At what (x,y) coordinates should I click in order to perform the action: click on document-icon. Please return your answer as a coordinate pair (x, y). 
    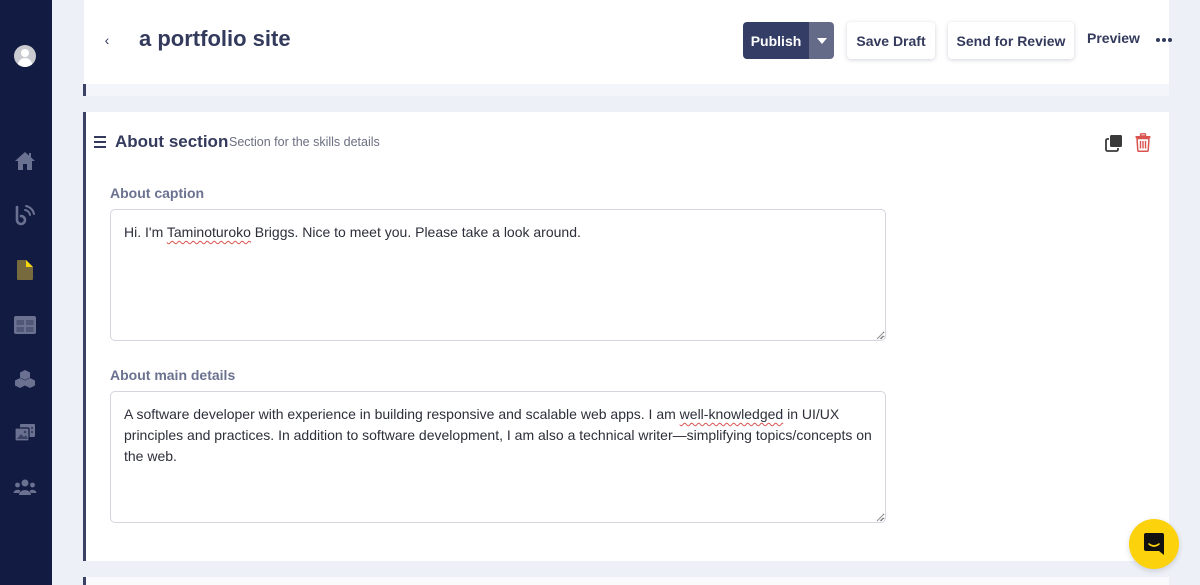
    Looking at the image, I should click on (25, 270).